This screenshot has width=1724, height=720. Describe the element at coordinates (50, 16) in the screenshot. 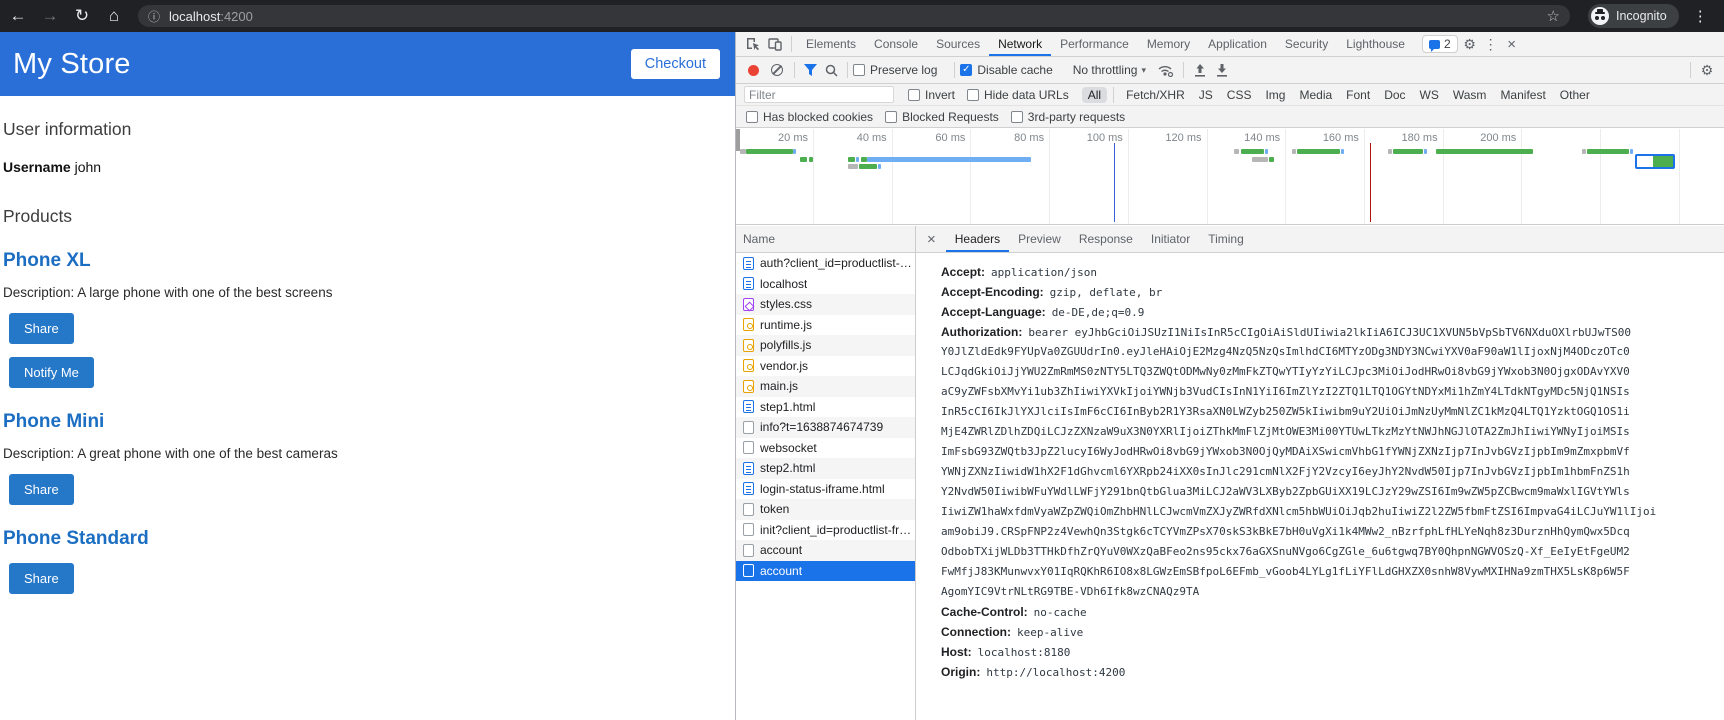

I see `forward-icon: →` at that location.